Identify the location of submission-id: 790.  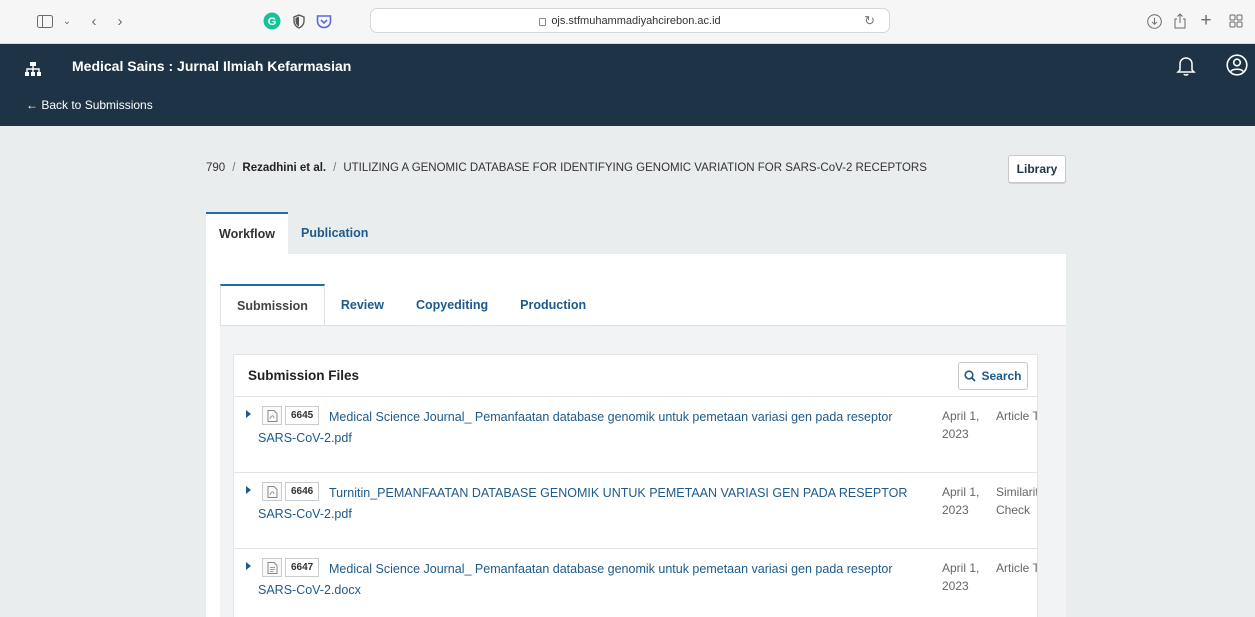
(216, 168).